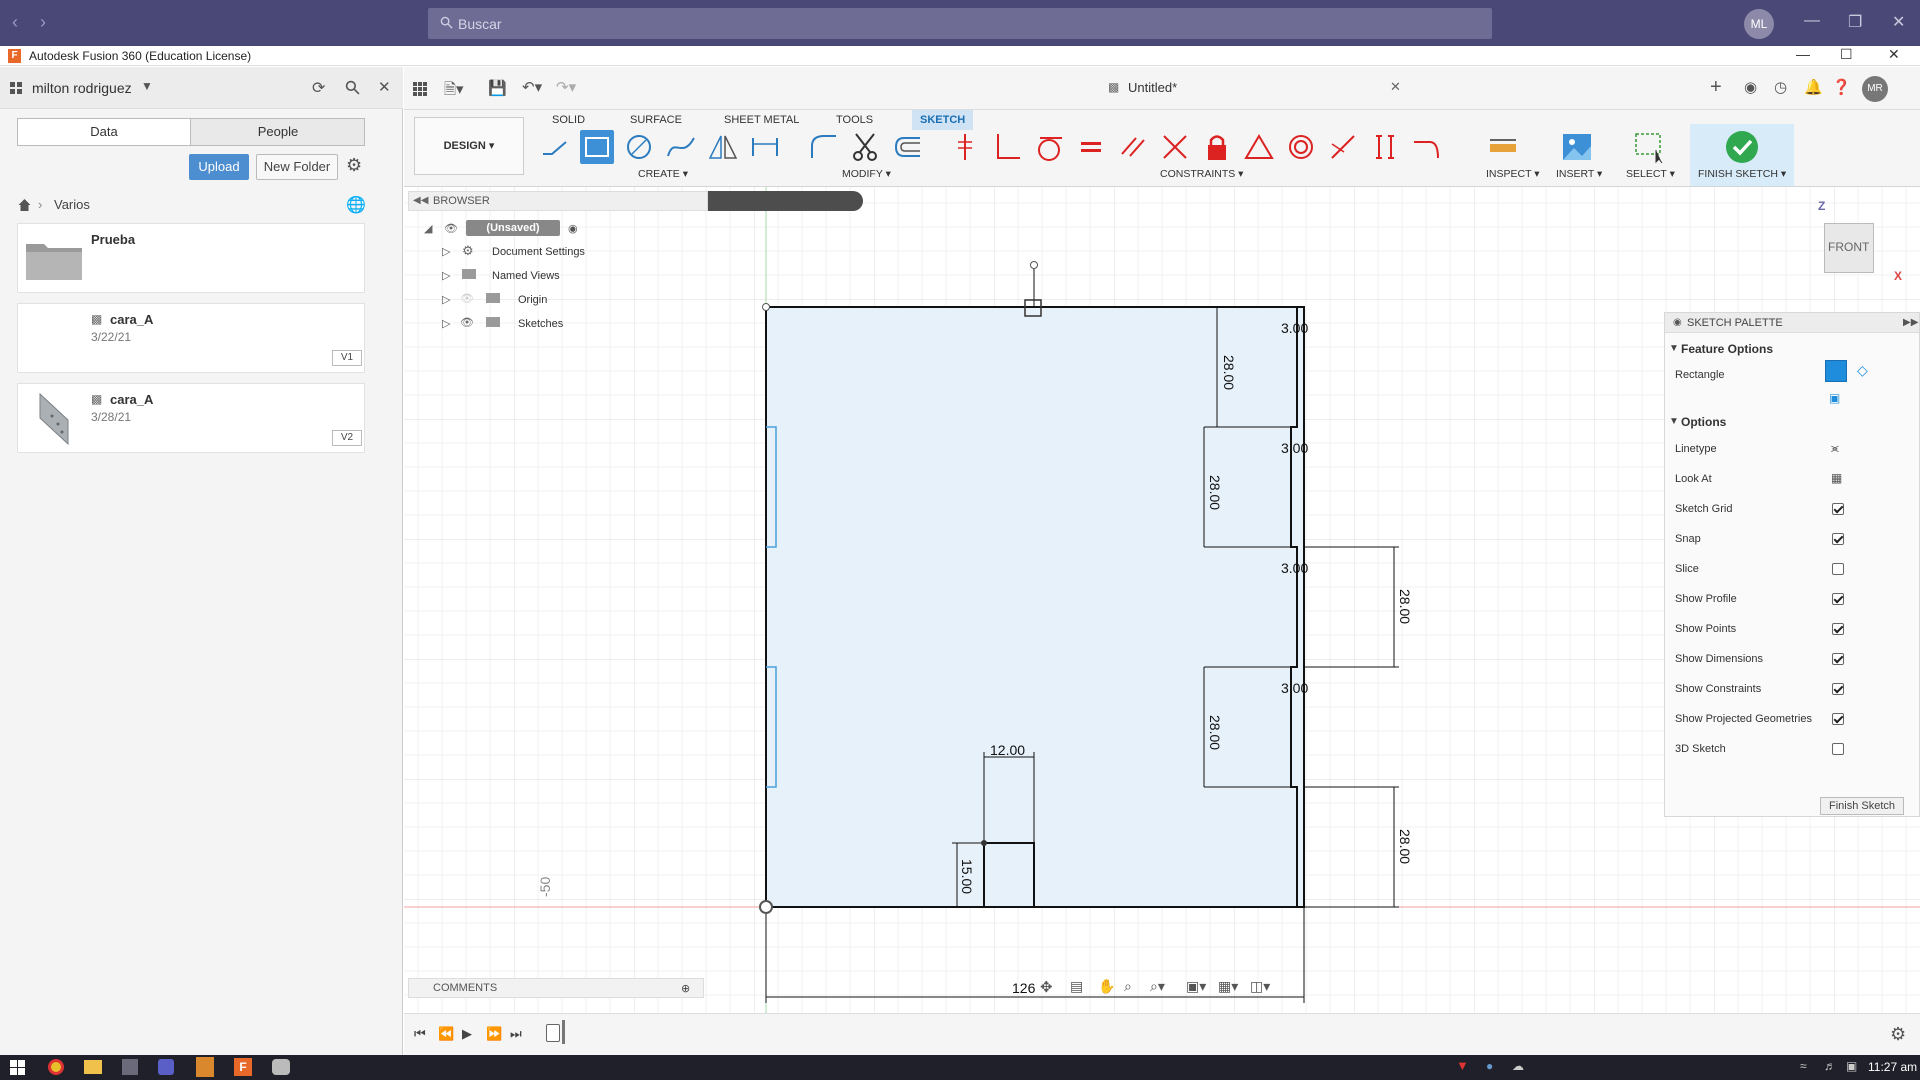  I want to click on teams-icon, so click(166, 1067).